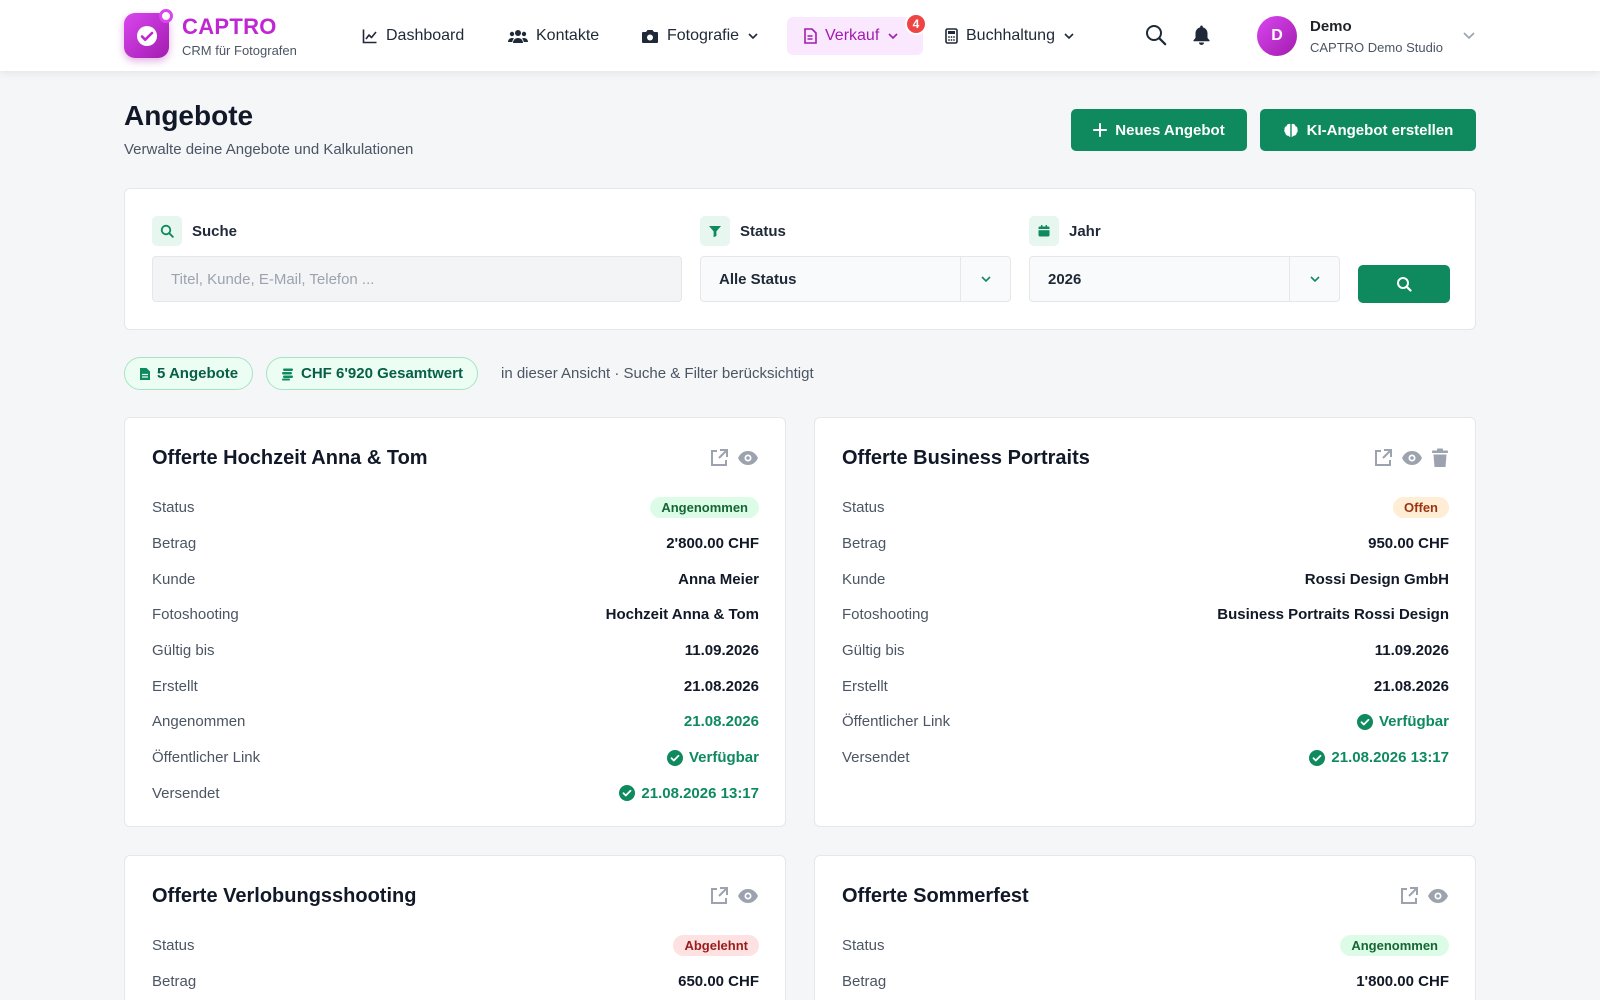 This screenshot has width=1600, height=1000. I want to click on notifications-button, so click(1201, 37).